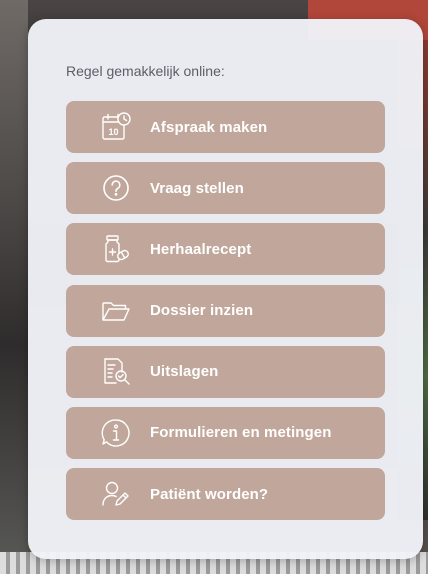  What do you see at coordinates (202, 311) in the screenshot?
I see `dossier-inzien-label: Dossier inzien` at bounding box center [202, 311].